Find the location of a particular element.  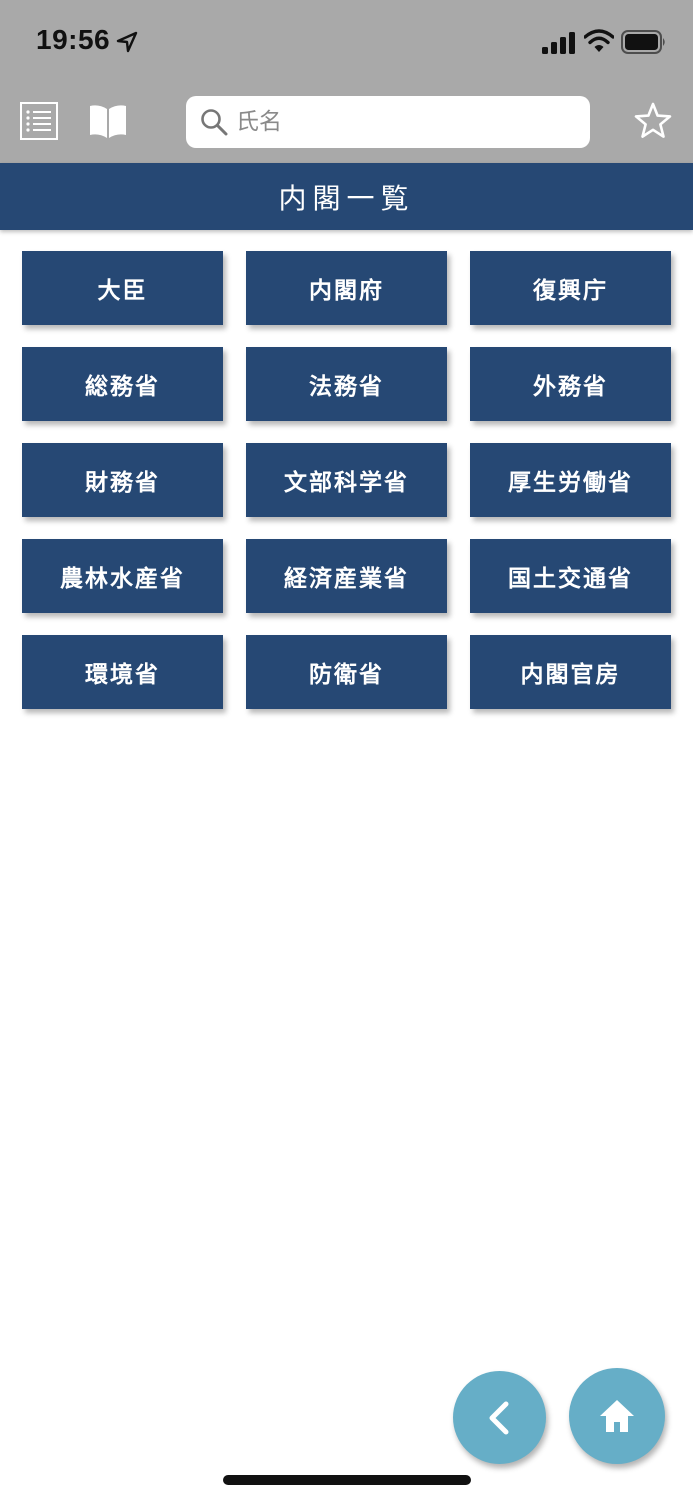

ministry-button-cabinet-office: 内閣府 is located at coordinates (346, 288).